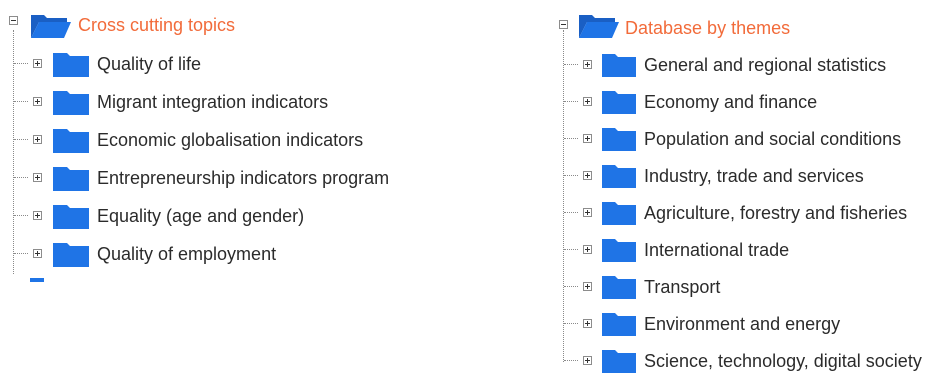 This screenshot has height=374, width=950. What do you see at coordinates (212, 102) in the screenshot?
I see `tree-item-migrant-integration-indicators: Migrant integration indicators` at bounding box center [212, 102].